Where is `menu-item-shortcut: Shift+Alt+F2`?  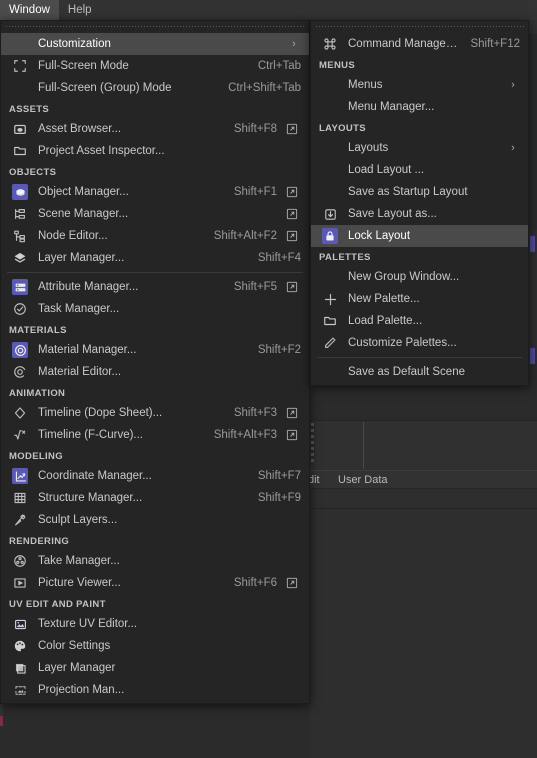 menu-item-shortcut: Shift+Alt+F2 is located at coordinates (245, 236).